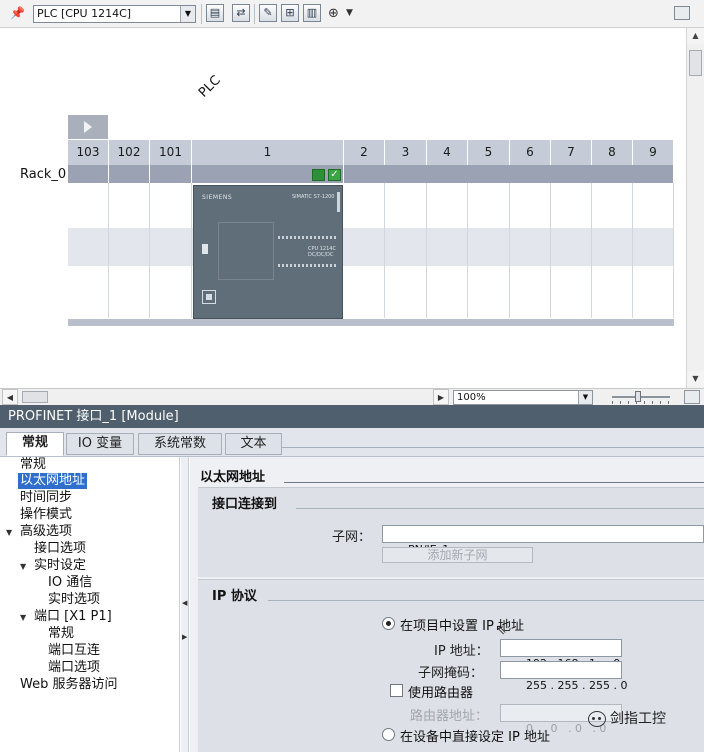 This screenshot has height=753, width=704. I want to click on set-ip-on-device-radio, so click(388, 734).